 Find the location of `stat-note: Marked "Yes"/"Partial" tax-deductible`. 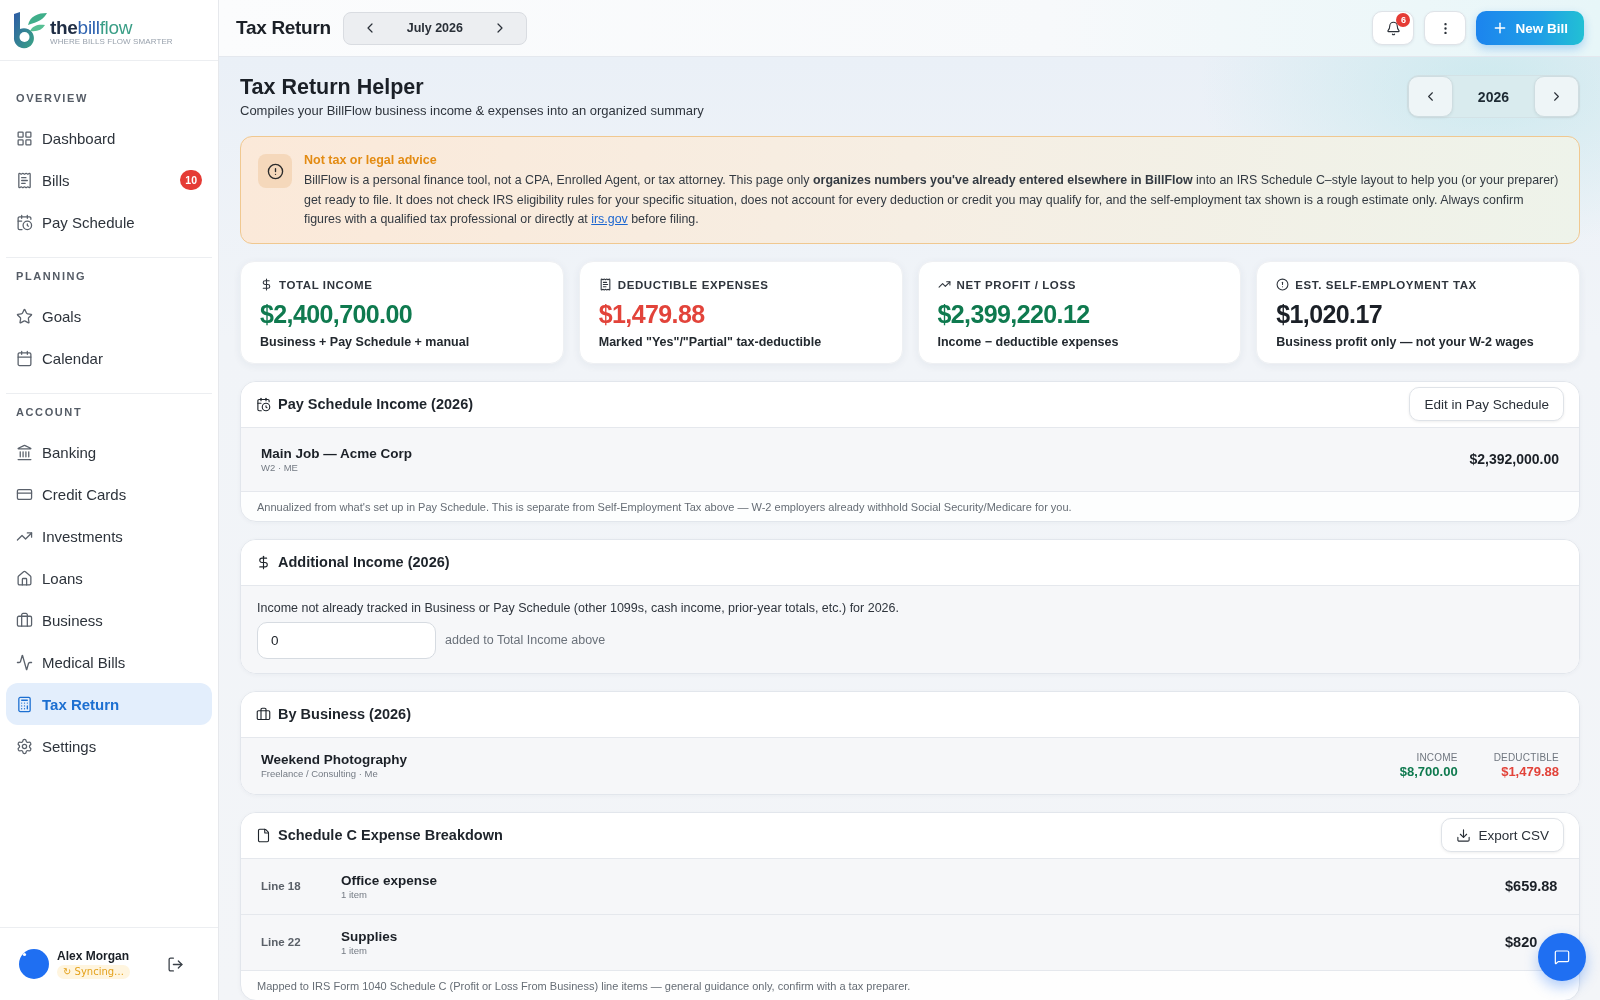

stat-note: Marked "Yes"/"Partial" tax-deductible is located at coordinates (710, 341).